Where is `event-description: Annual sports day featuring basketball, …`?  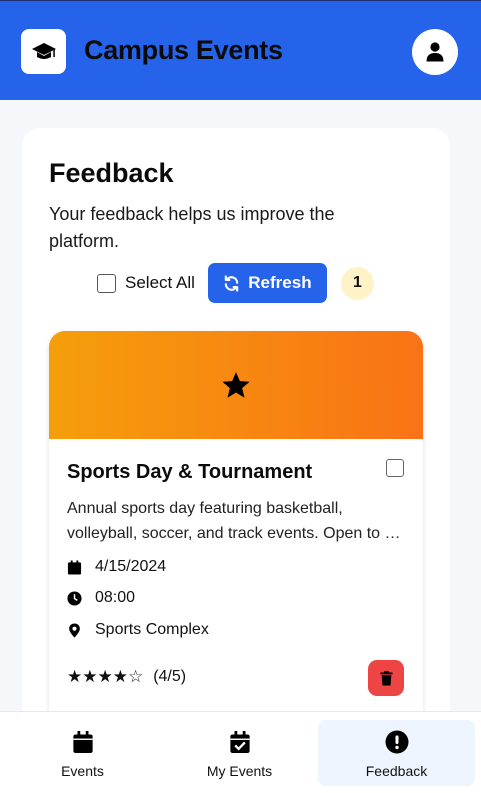
event-description: Annual sports day featuring basketball, … is located at coordinates (237, 521).